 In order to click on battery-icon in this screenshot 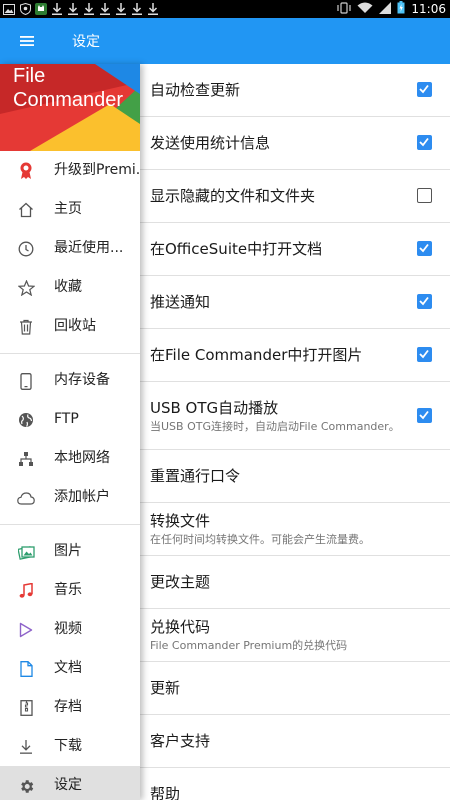, I will do `click(401, 9)`.